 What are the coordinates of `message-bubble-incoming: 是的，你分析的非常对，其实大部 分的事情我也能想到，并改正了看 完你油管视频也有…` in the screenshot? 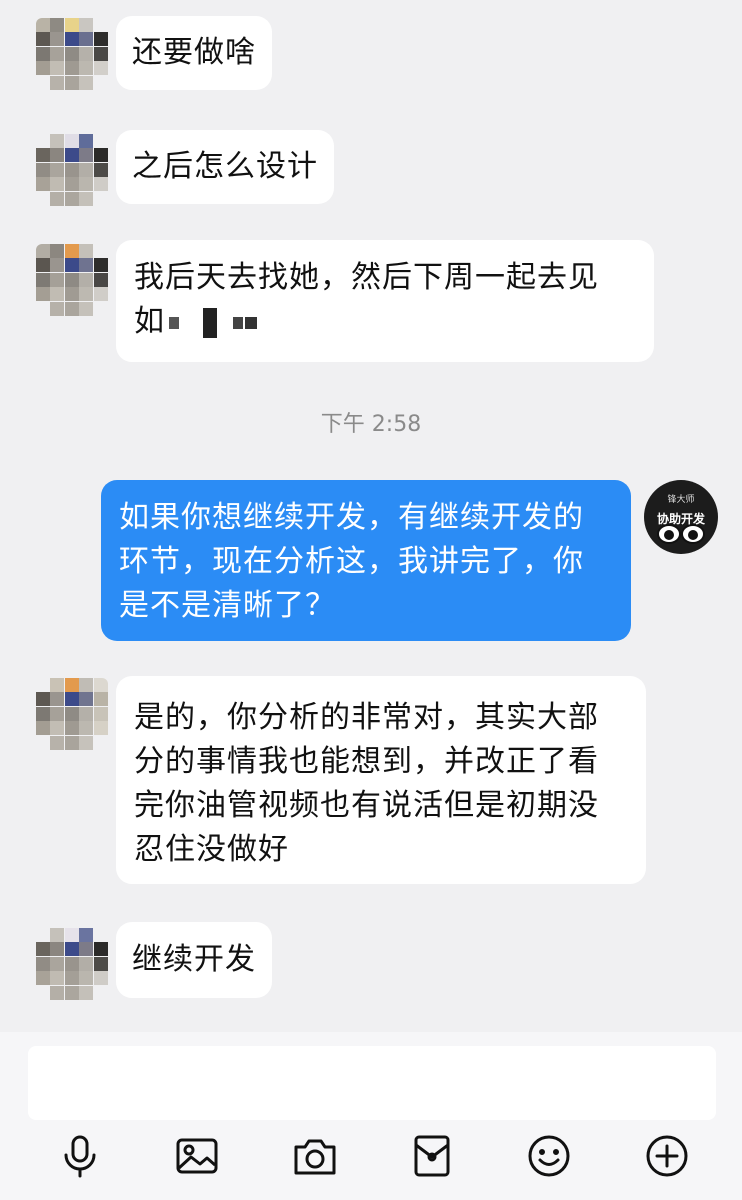 It's located at (381, 780).